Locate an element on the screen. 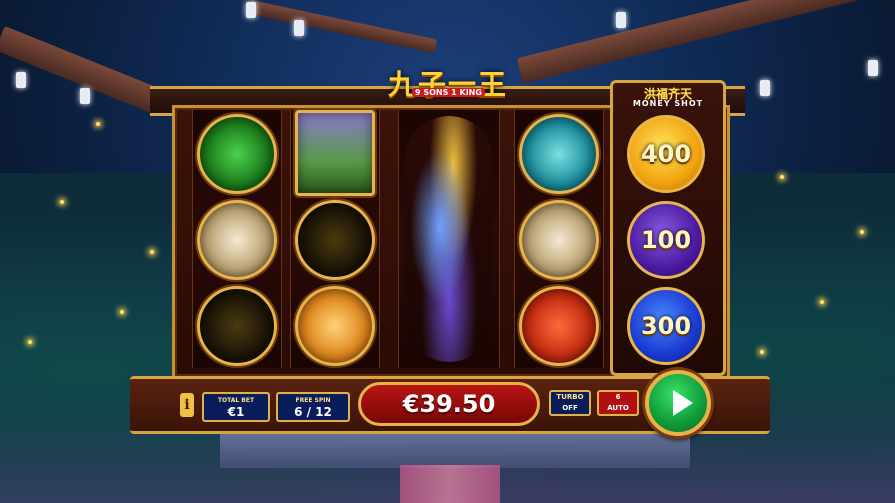  total-bet-display: TOTAL BET €1 is located at coordinates (236, 407).